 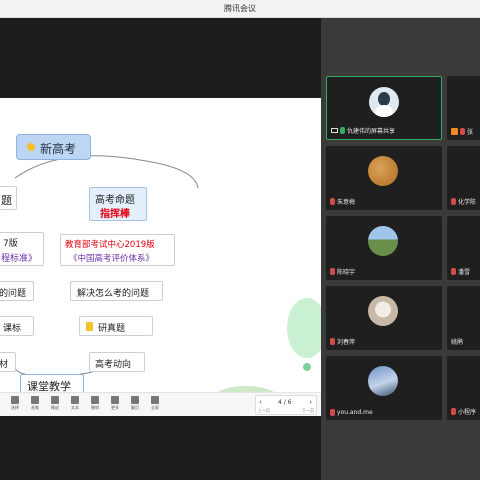 What do you see at coordinates (285, 402) in the screenshot?
I see `page-indicator: 4 / 6` at bounding box center [285, 402].